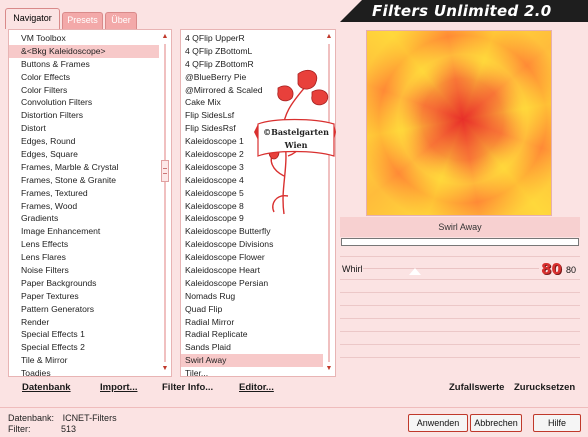  What do you see at coordinates (89, 418) in the screenshot?
I see `status-database-value: ICNET-Filters` at bounding box center [89, 418].